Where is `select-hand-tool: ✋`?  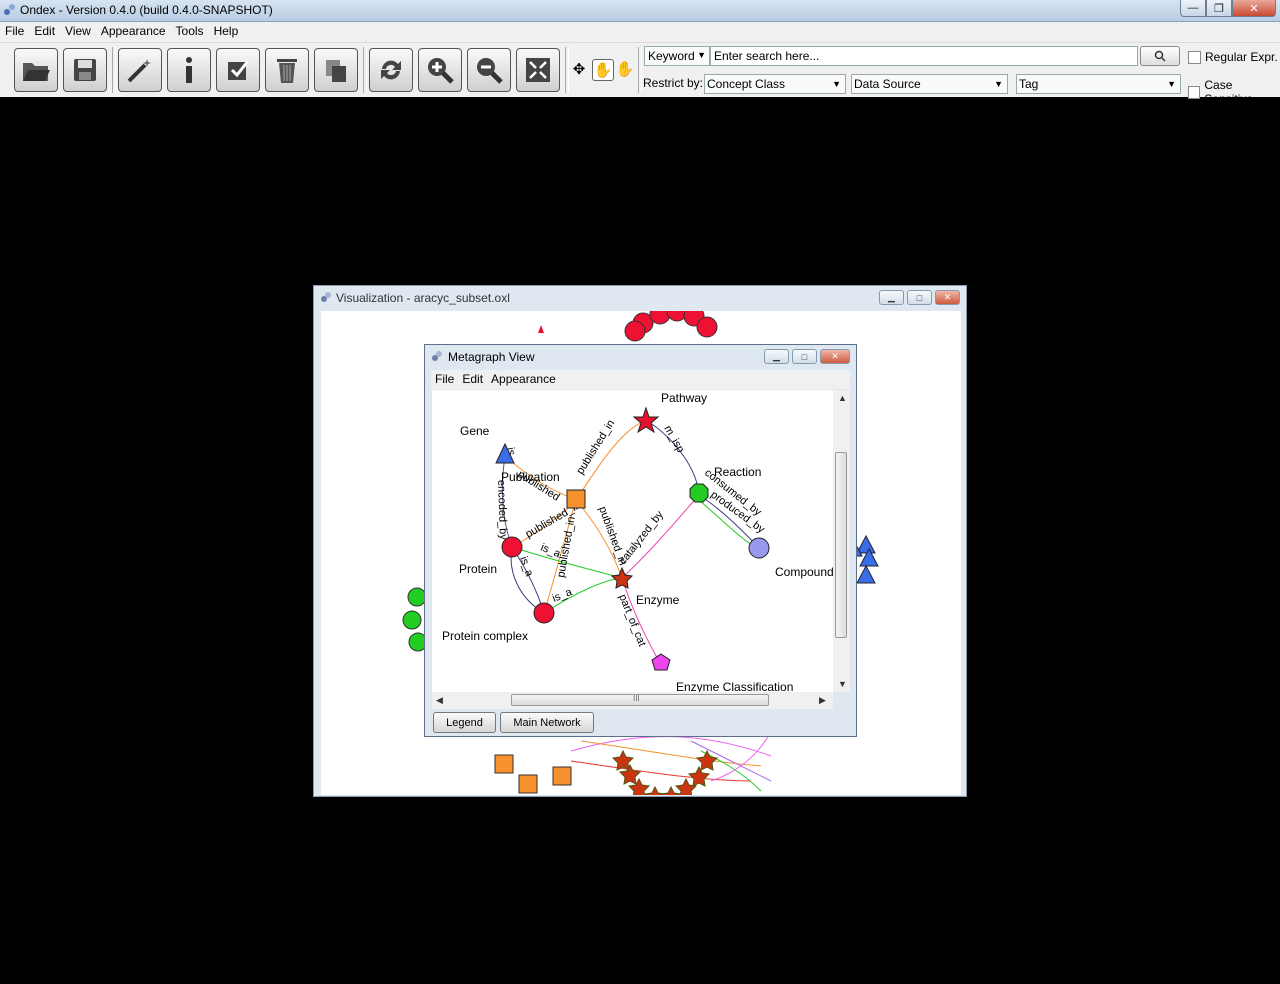
select-hand-tool: ✋ is located at coordinates (603, 70).